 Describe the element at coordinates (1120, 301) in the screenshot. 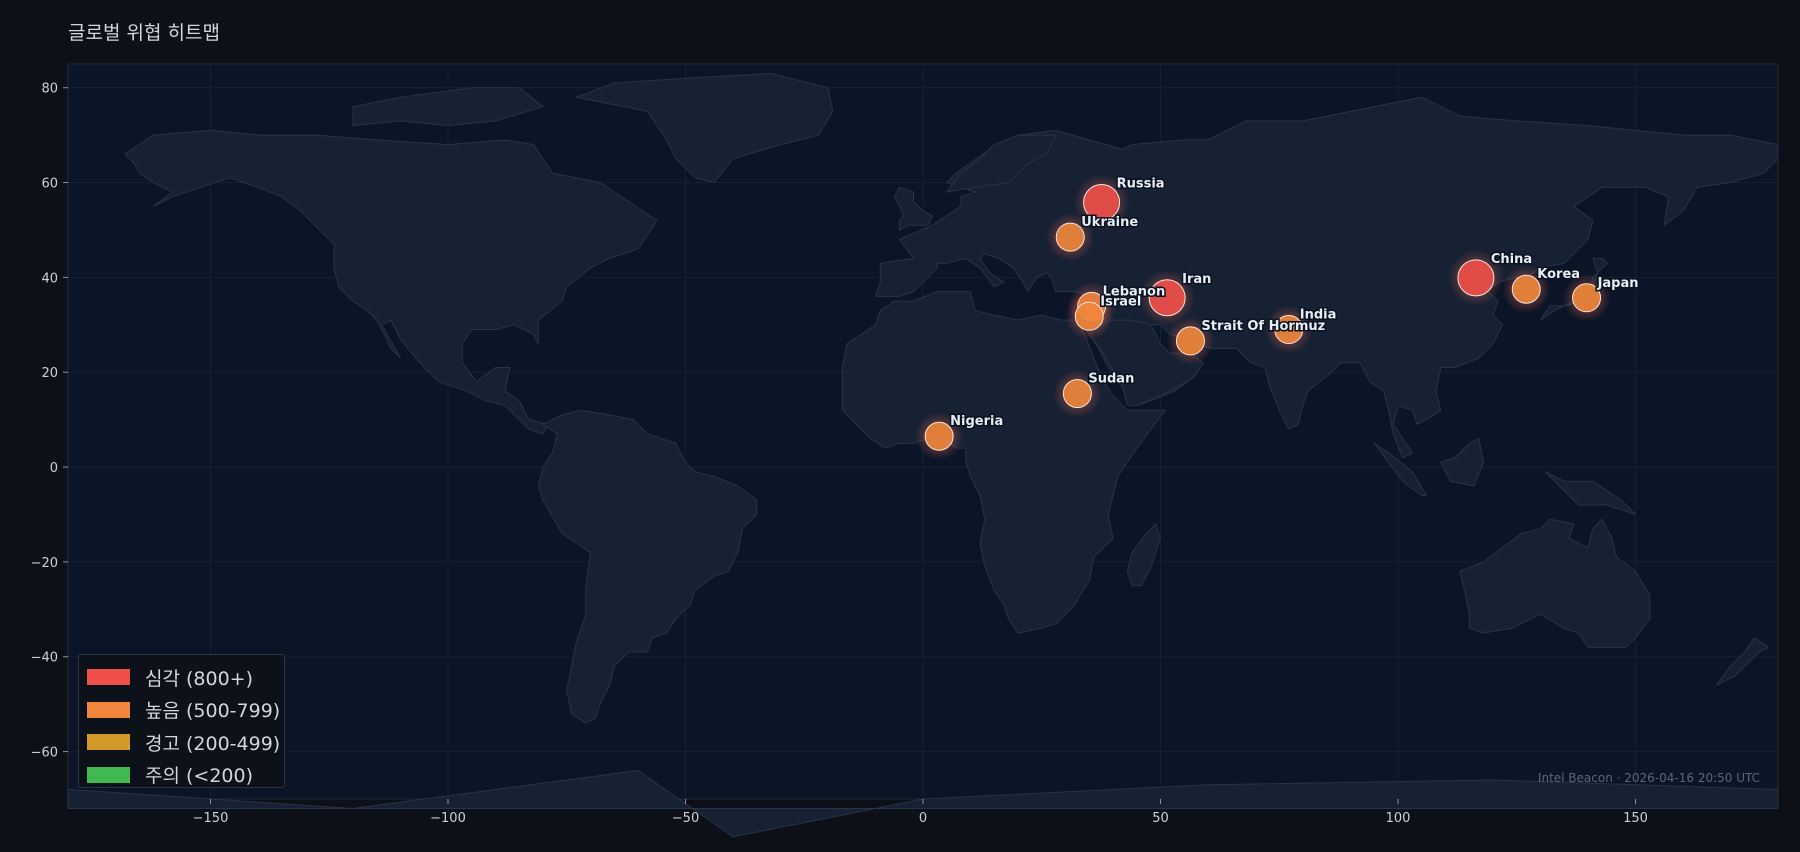

I see `marker-label-israel: Israel` at that location.